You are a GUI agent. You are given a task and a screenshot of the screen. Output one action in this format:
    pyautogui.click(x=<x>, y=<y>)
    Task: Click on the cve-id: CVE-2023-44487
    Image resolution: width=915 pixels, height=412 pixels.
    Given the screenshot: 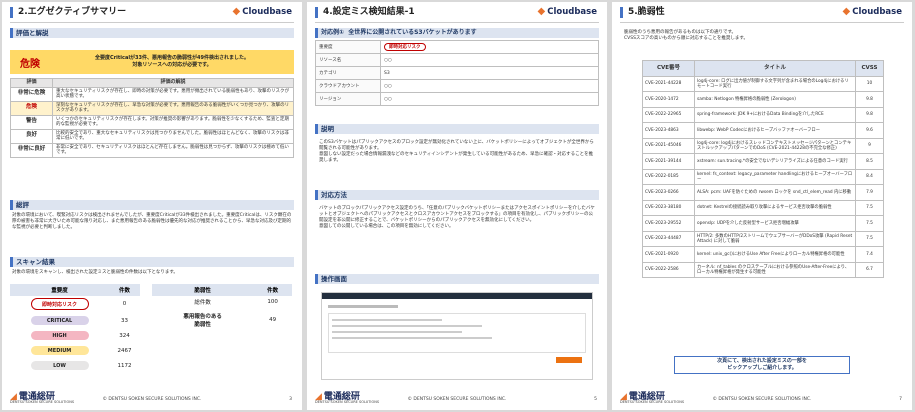 What is the action you would take?
    pyautogui.click(x=668, y=238)
    